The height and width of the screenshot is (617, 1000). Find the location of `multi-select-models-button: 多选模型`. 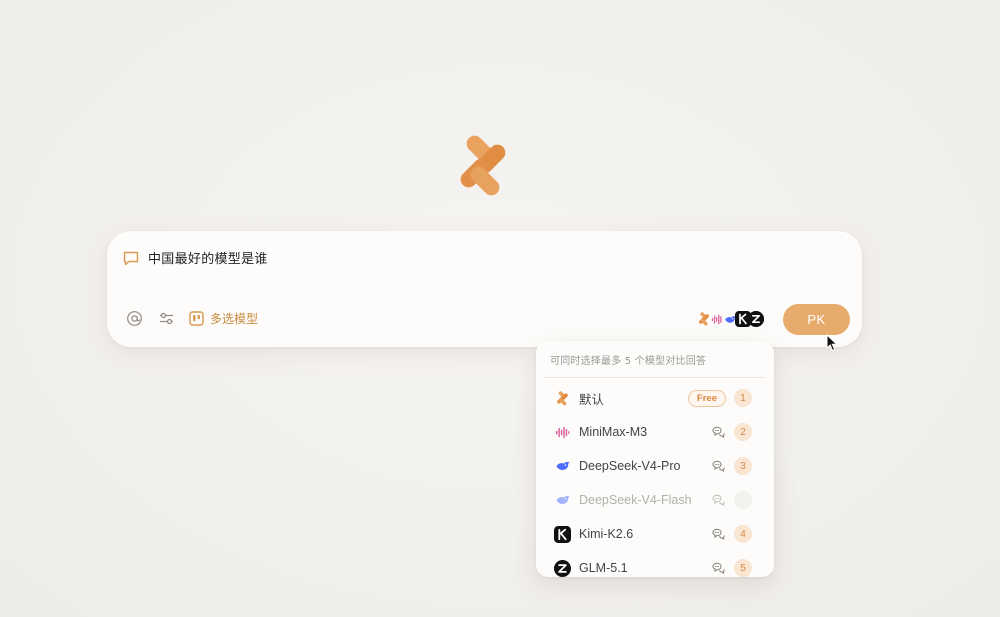

multi-select-models-button: 多选模型 is located at coordinates (223, 318).